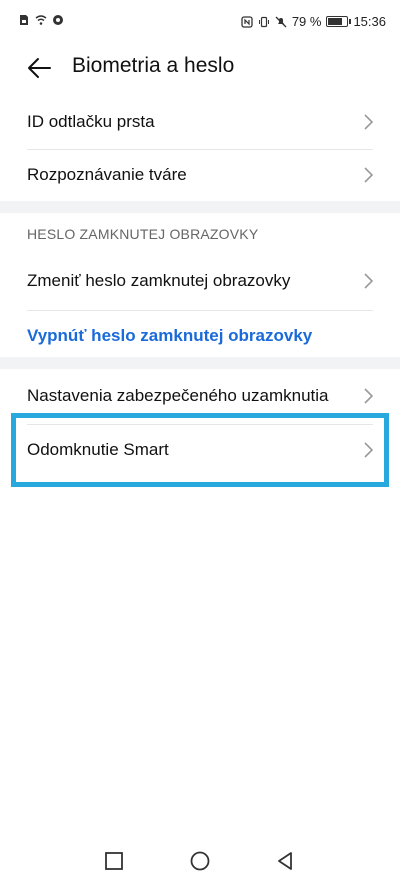  I want to click on secure-lock-settings-item: Nastavenia zabezpečeného uzamknutia, so click(200, 397).